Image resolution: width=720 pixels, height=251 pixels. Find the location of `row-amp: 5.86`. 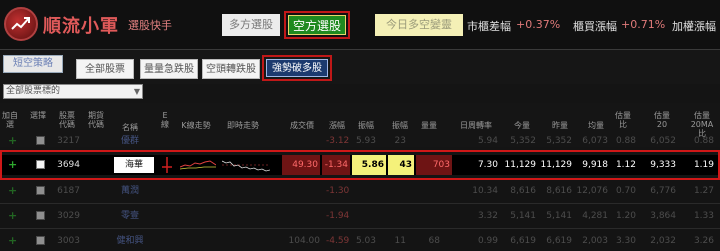

row-amp: 5.86 is located at coordinates (369, 165).